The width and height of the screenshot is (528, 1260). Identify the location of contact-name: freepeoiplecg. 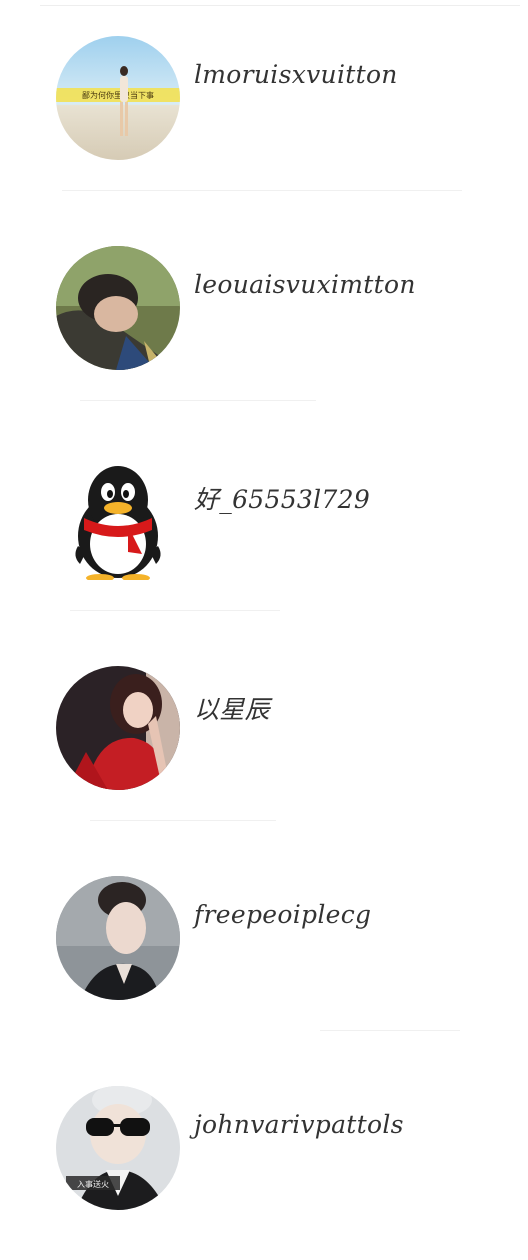
(282, 914).